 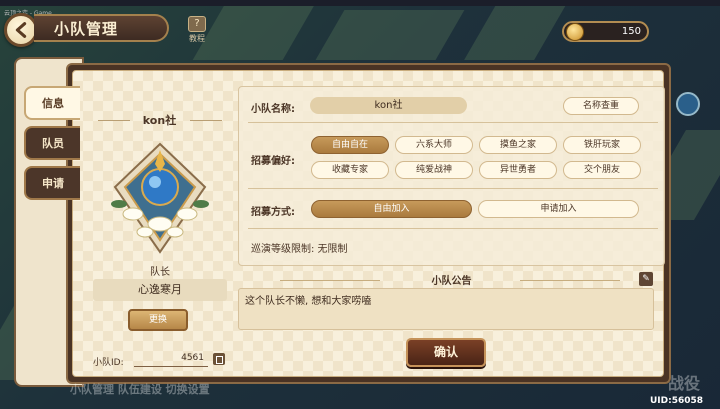 I want to click on team-id-value: 4561, so click(x=171, y=360).